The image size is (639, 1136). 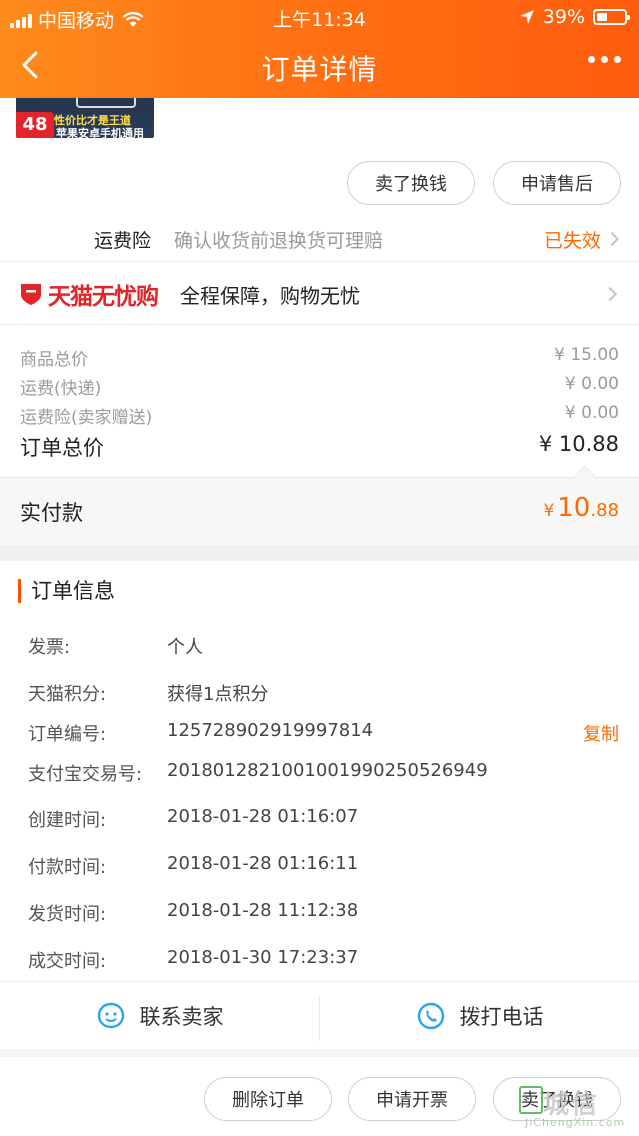 What do you see at coordinates (549, 511) in the screenshot?
I see `paid-currency: ¥` at bounding box center [549, 511].